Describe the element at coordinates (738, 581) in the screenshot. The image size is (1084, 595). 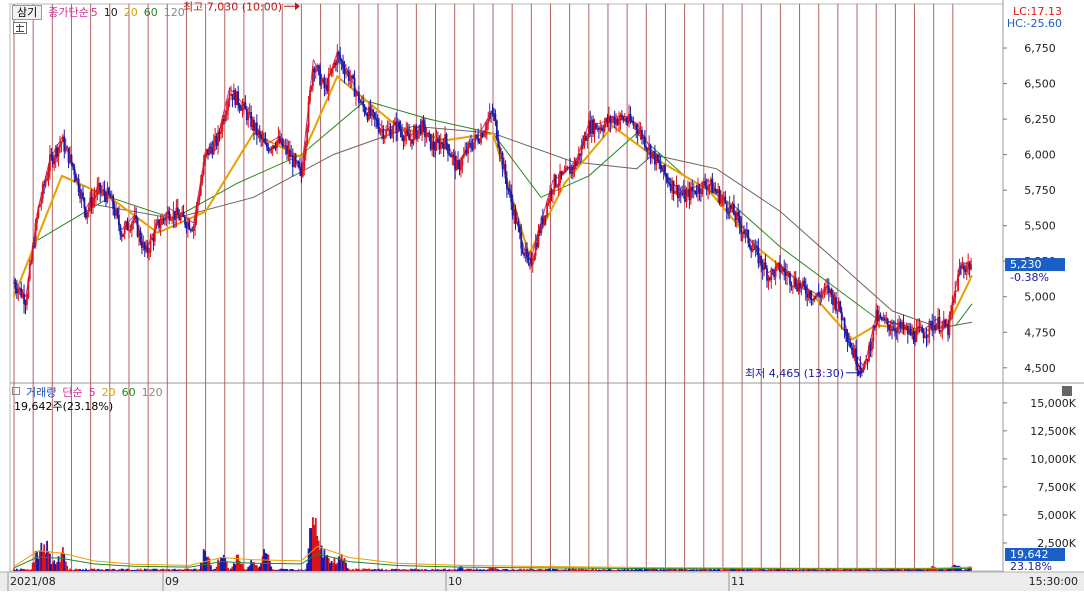
I see `date-label: 11` at that location.